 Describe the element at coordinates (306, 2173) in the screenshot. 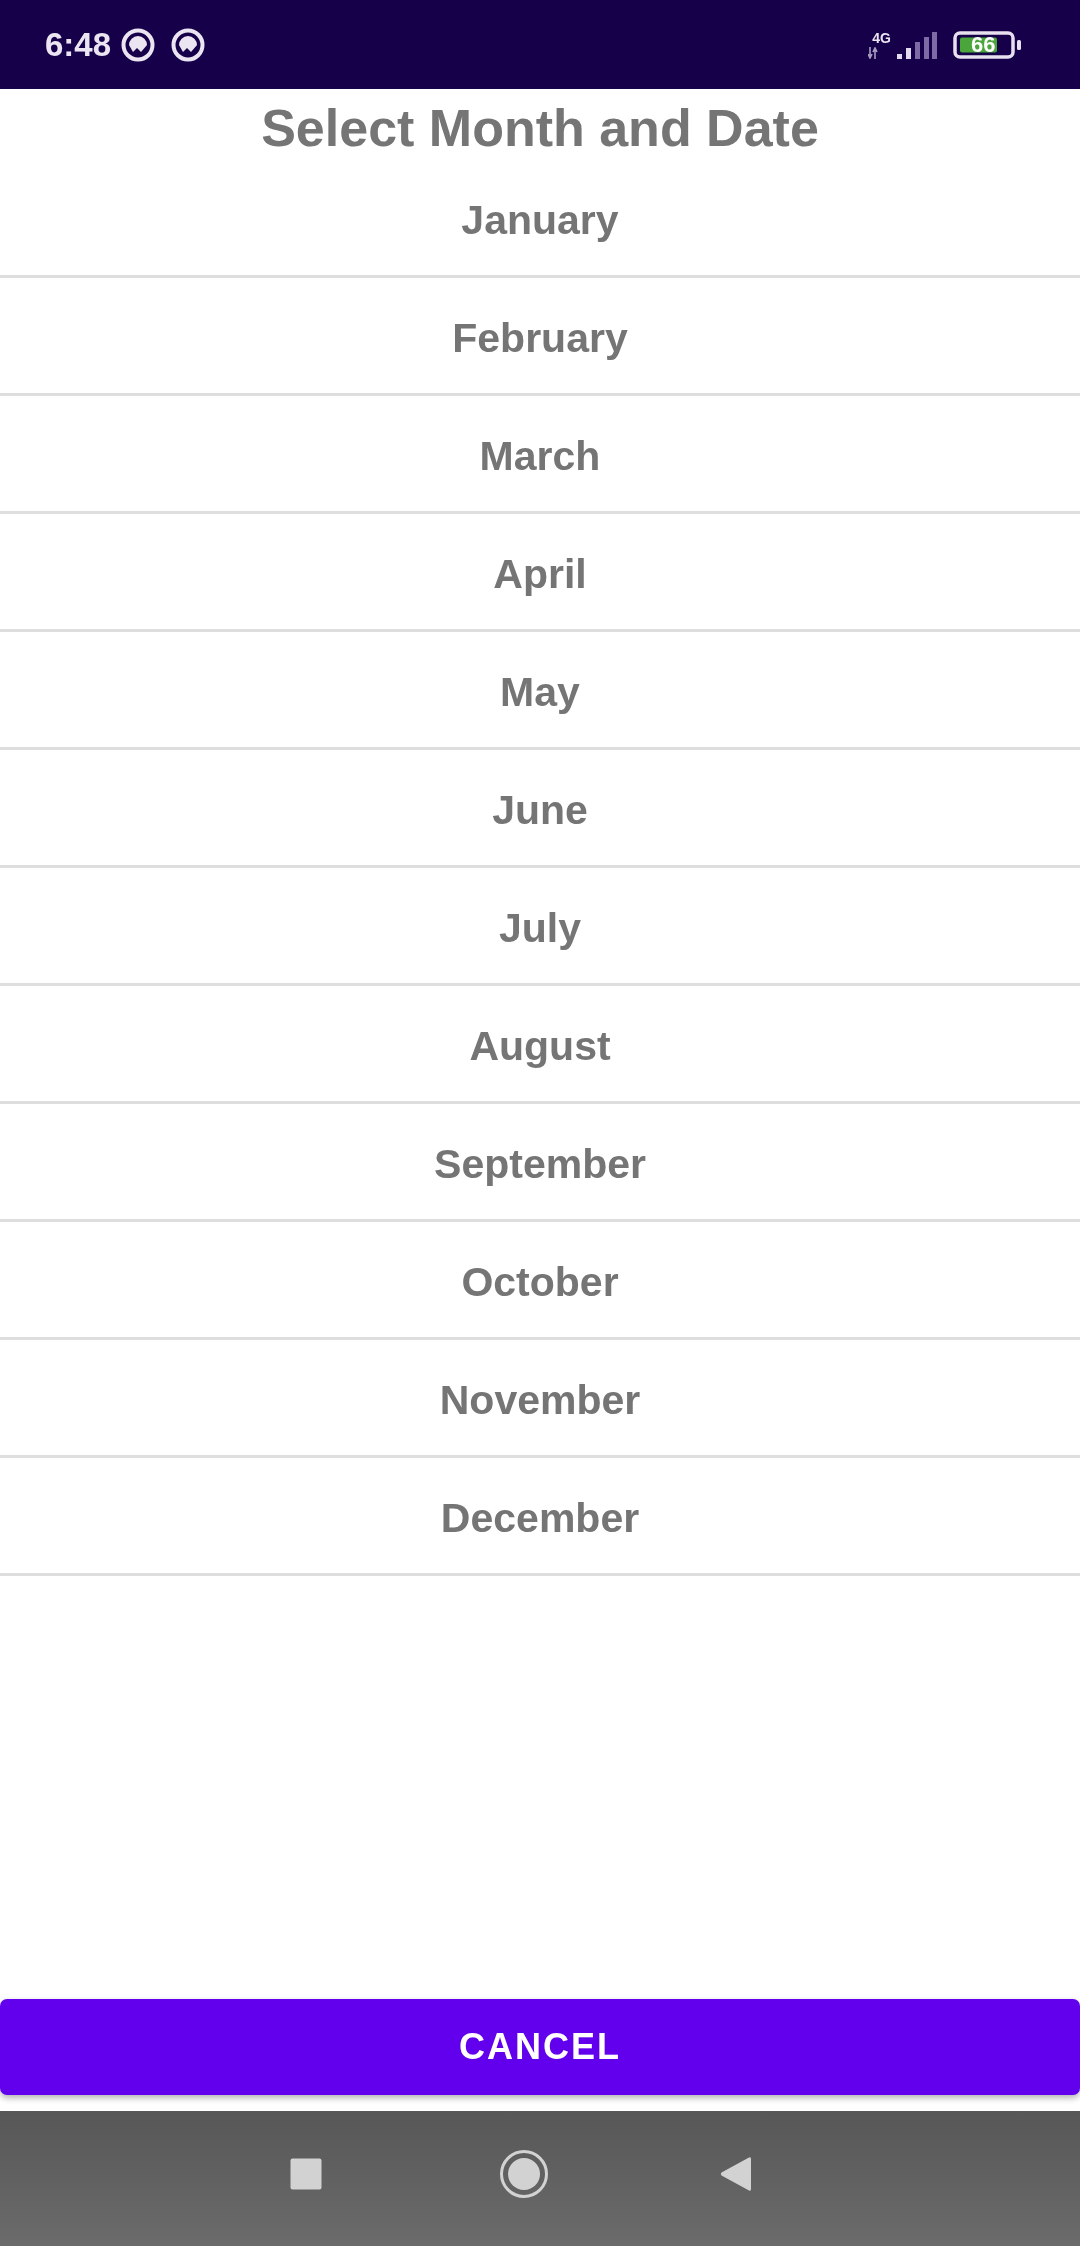

I see `square-icon` at that location.